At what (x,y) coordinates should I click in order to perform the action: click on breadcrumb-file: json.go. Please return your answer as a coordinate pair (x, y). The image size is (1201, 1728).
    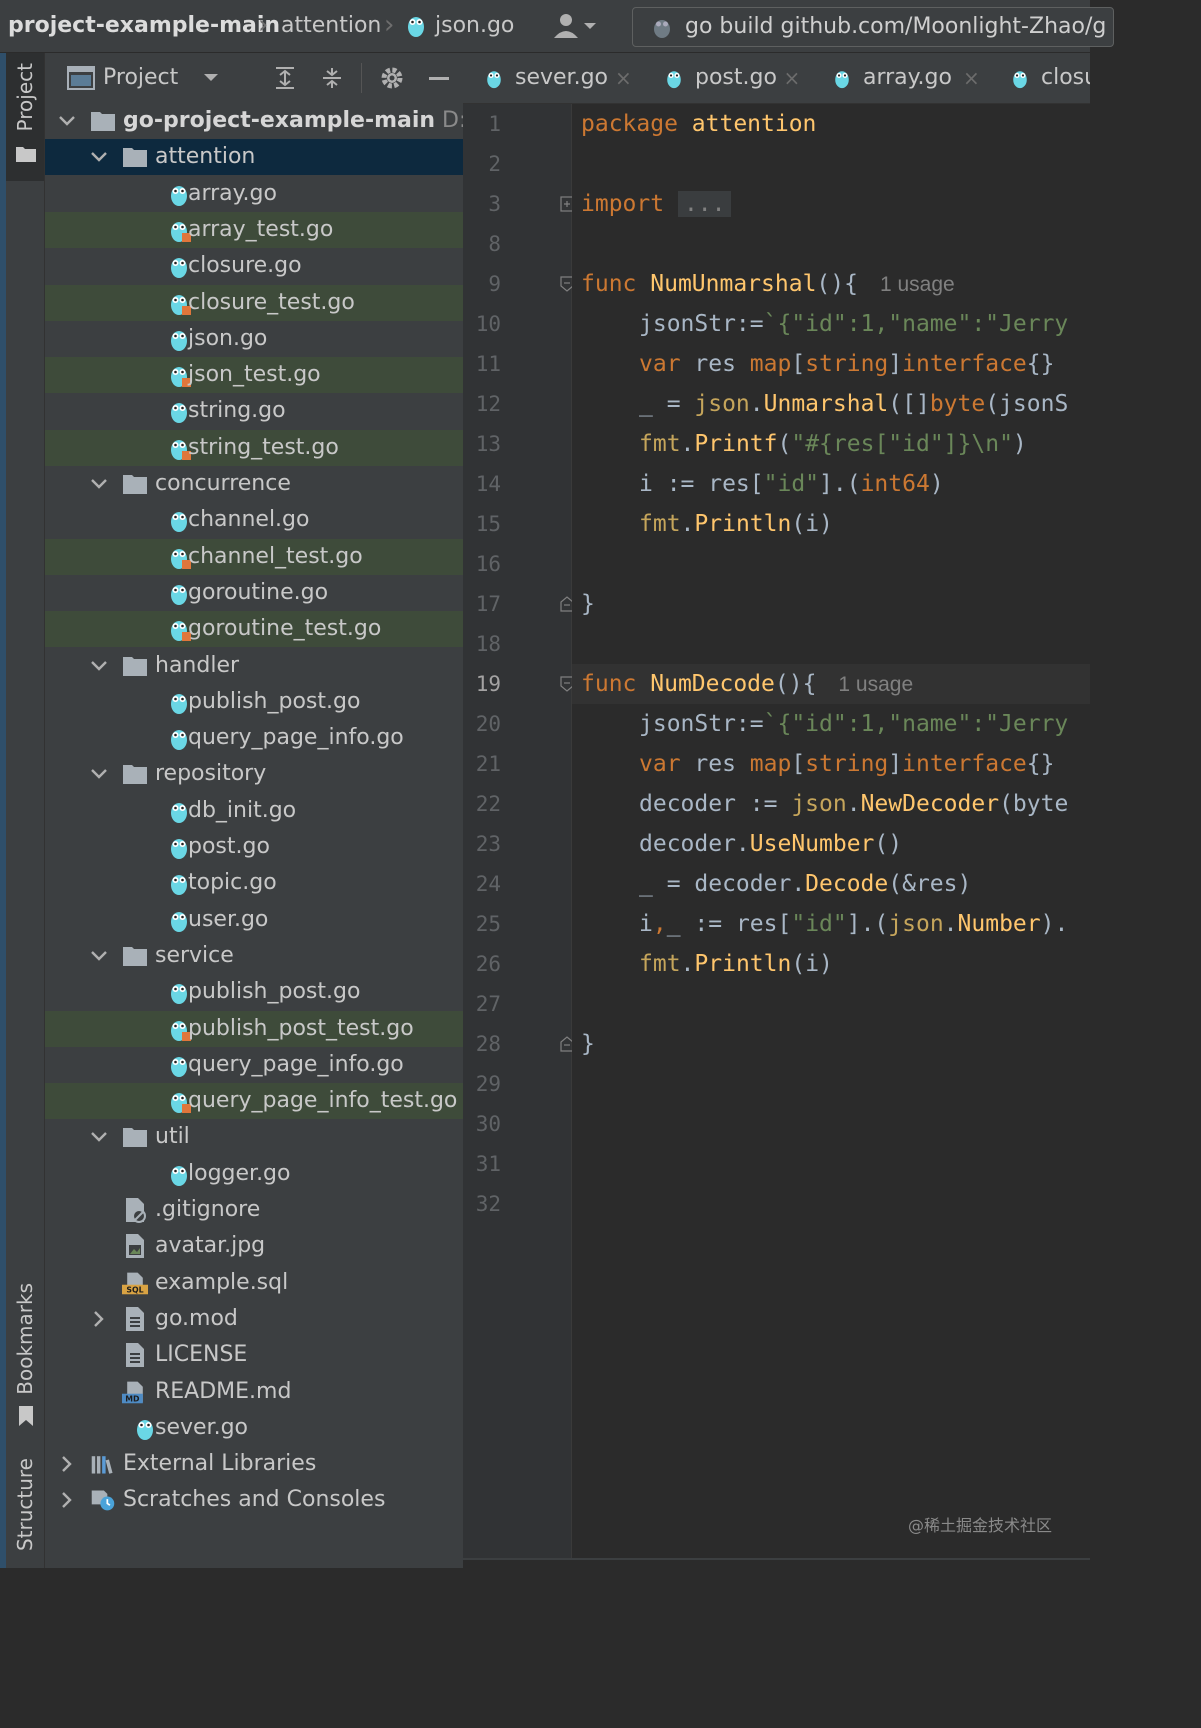
    Looking at the image, I should click on (474, 26).